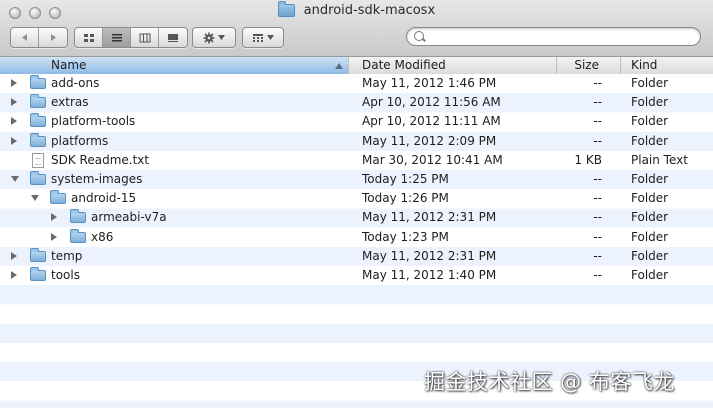 The image size is (713, 408). I want to click on file-name: platforms, so click(80, 140).